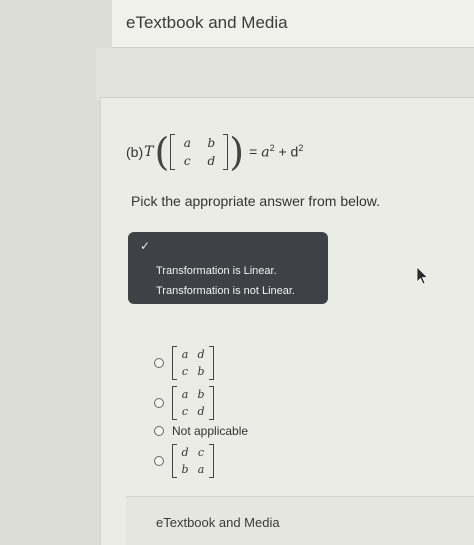  Describe the element at coordinates (149, 152) in the screenshot. I see `function-name: T` at that location.